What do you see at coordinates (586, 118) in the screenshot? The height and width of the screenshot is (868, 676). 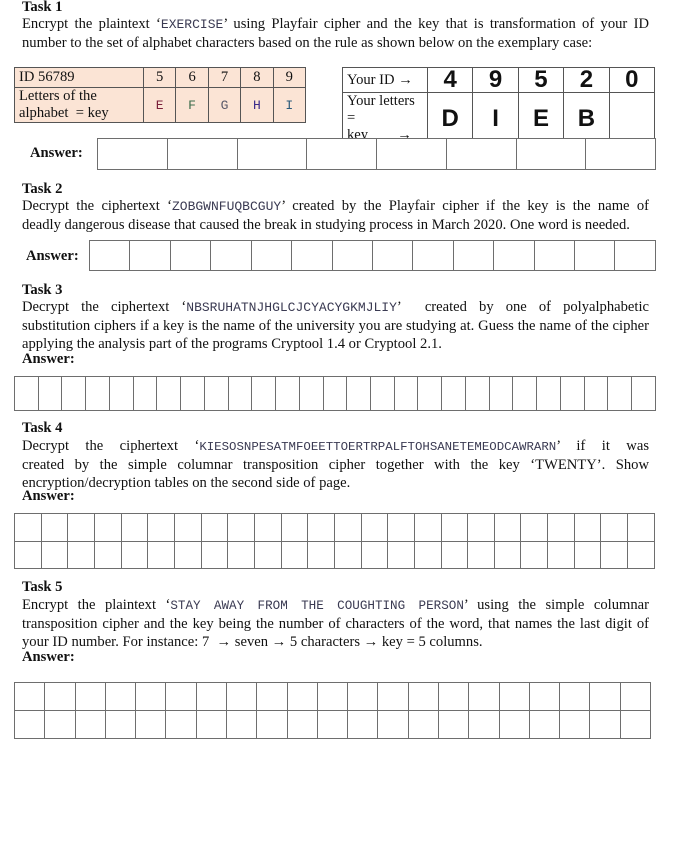 I see `your-letter: B` at bounding box center [586, 118].